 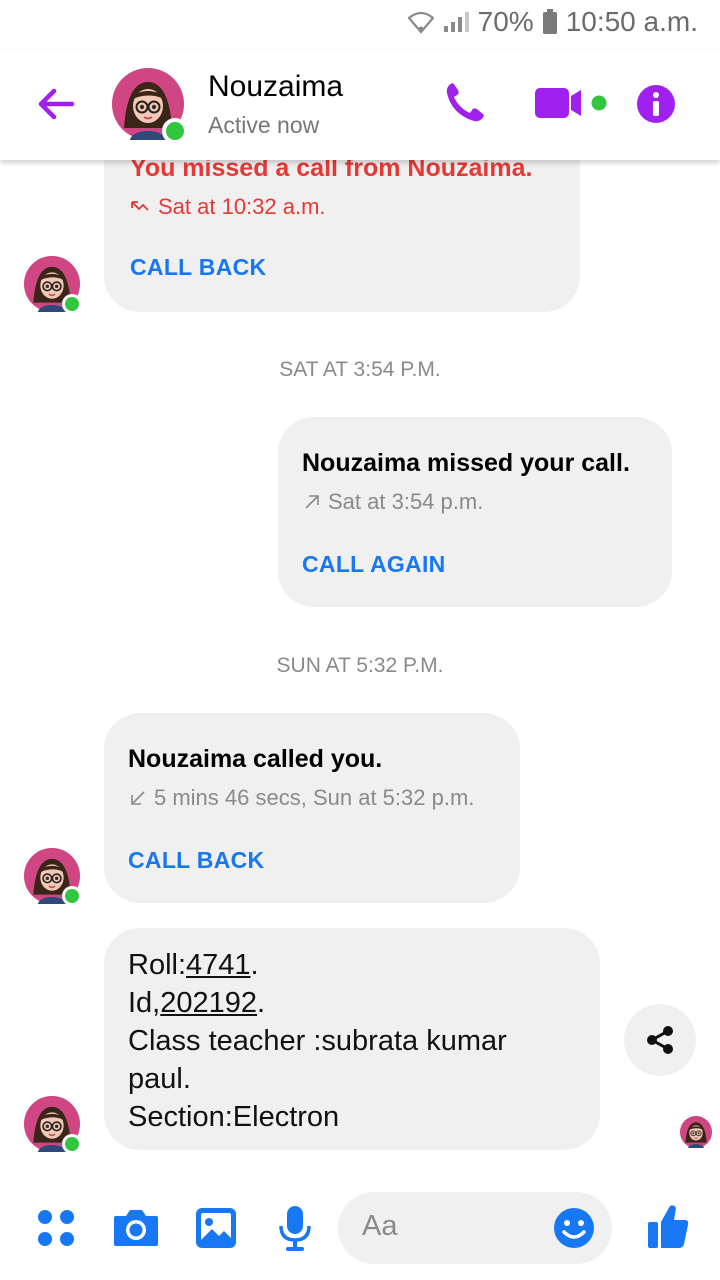 What do you see at coordinates (140, 206) in the screenshot?
I see `missed-call-arrow-icon` at bounding box center [140, 206].